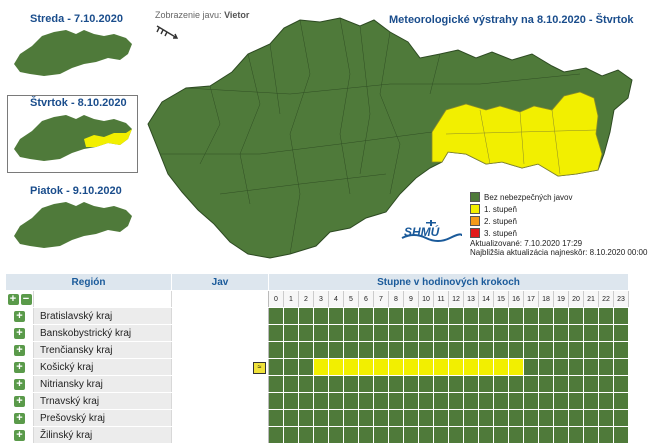 The width and height of the screenshot is (650, 444). I want to click on region-row: + Trnavský kraj, so click(326, 401).